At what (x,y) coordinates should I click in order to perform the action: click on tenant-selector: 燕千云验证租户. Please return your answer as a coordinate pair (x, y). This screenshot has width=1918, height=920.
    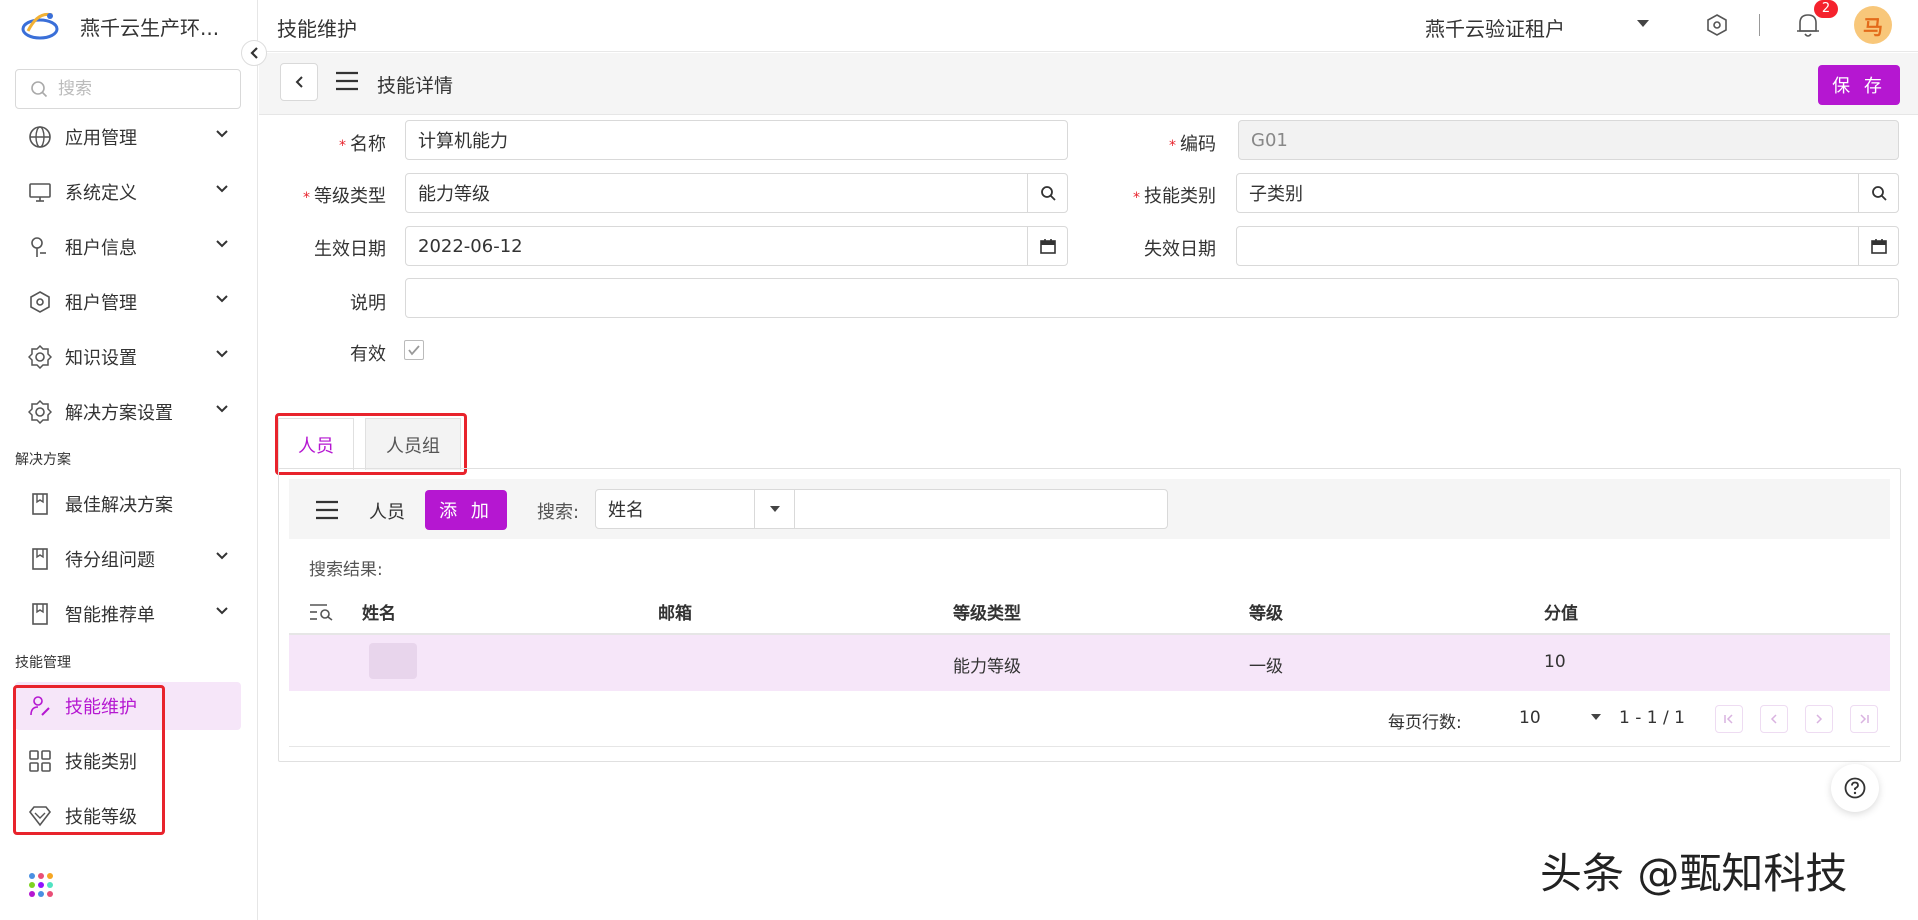
    Looking at the image, I should click on (1495, 27).